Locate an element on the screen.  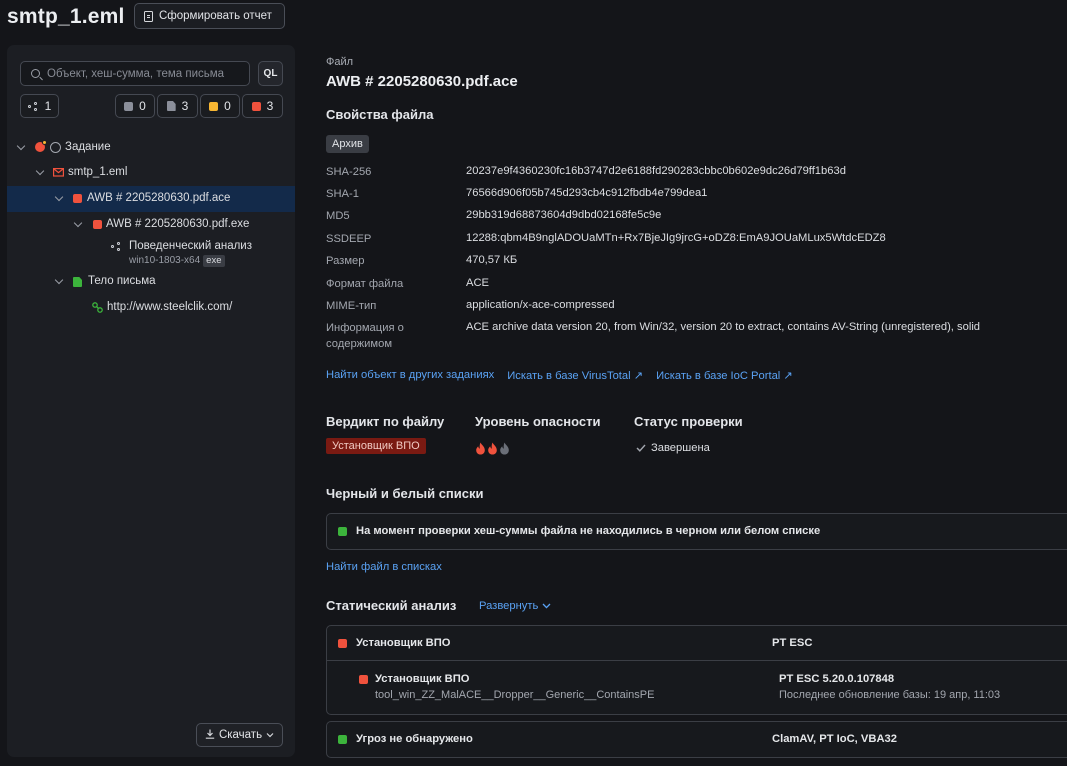
find-in-tasks-link: Найти объект в других заданиях is located at coordinates (410, 375).